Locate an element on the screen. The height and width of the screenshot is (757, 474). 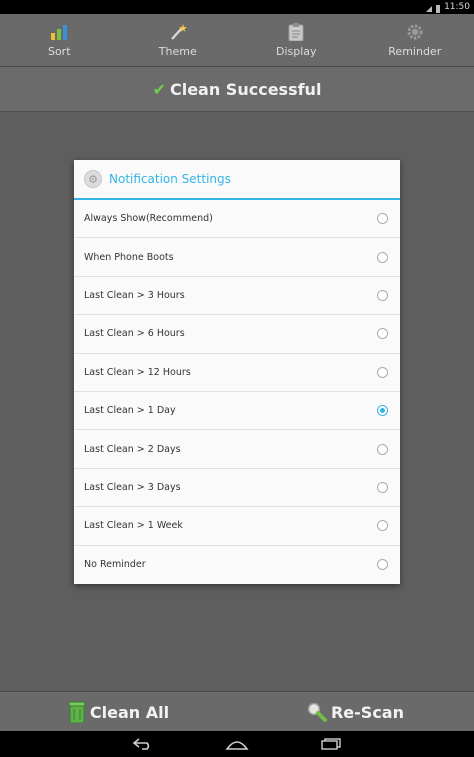
notification-option-label: No Reminder is located at coordinates (115, 565).